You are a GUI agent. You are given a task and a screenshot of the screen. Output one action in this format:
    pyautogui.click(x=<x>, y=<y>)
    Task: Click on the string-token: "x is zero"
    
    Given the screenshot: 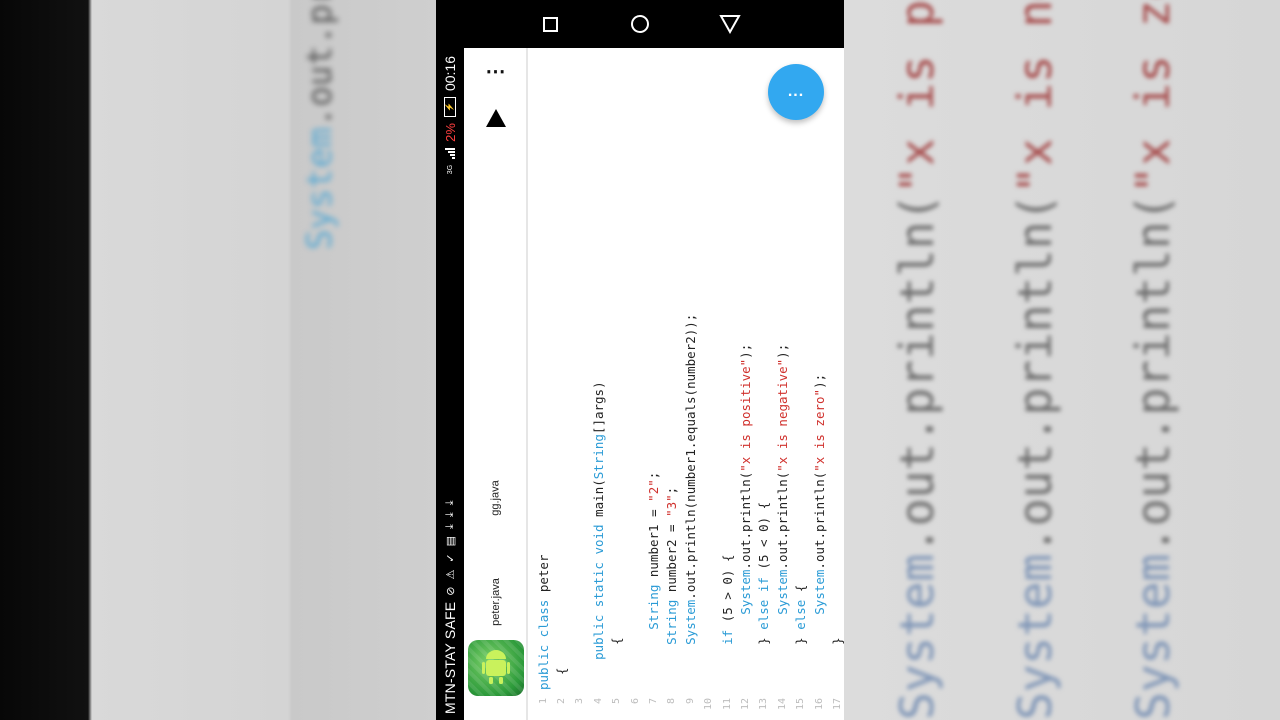 What is the action you would take?
    pyautogui.click(x=1153, y=97)
    